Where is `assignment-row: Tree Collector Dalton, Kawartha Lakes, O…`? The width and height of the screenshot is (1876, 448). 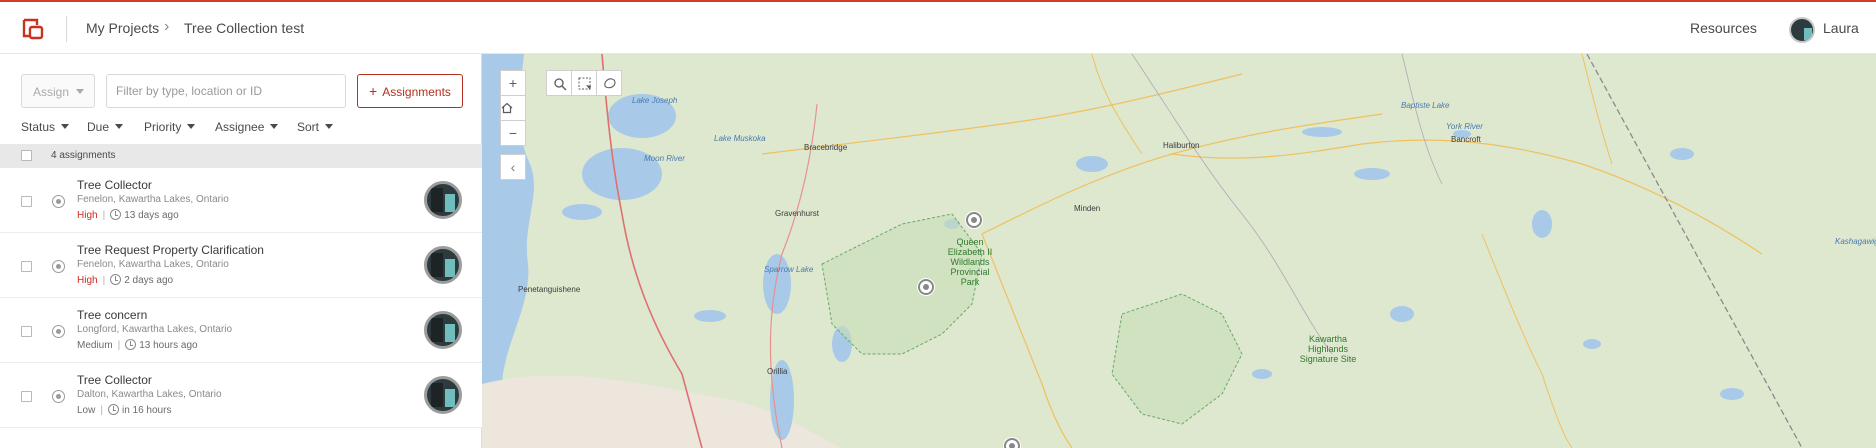 assignment-row: Tree Collector Dalton, Kawartha Lakes, O… is located at coordinates (241, 395).